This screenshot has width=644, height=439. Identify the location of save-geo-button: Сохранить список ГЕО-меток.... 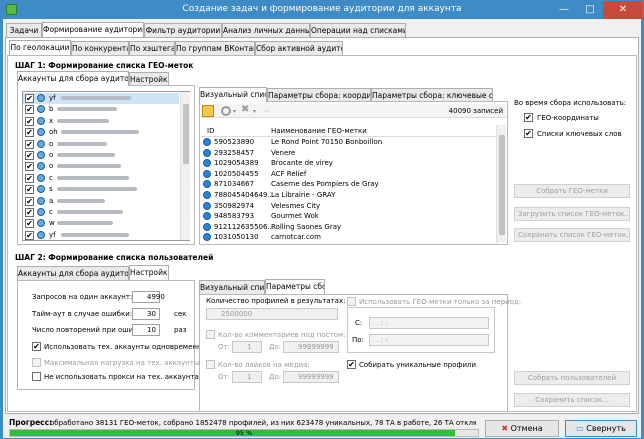
(572, 235).